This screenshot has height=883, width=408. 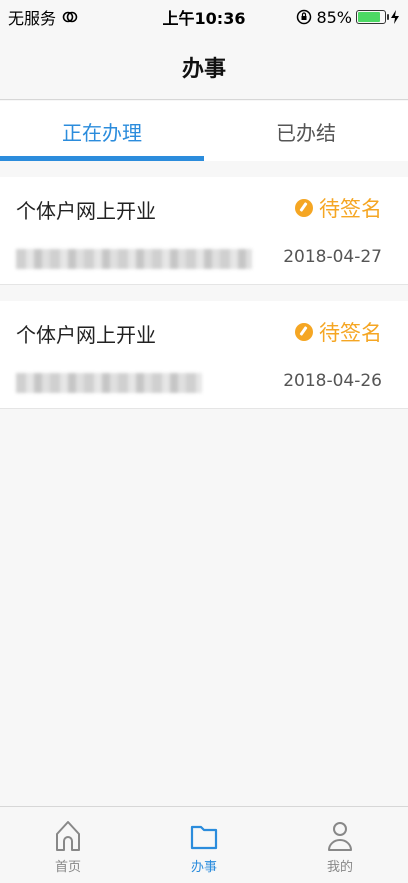 What do you see at coordinates (204, 355) in the screenshot?
I see `list-item: 个体户网上开业 待签名 2018-04-26` at bounding box center [204, 355].